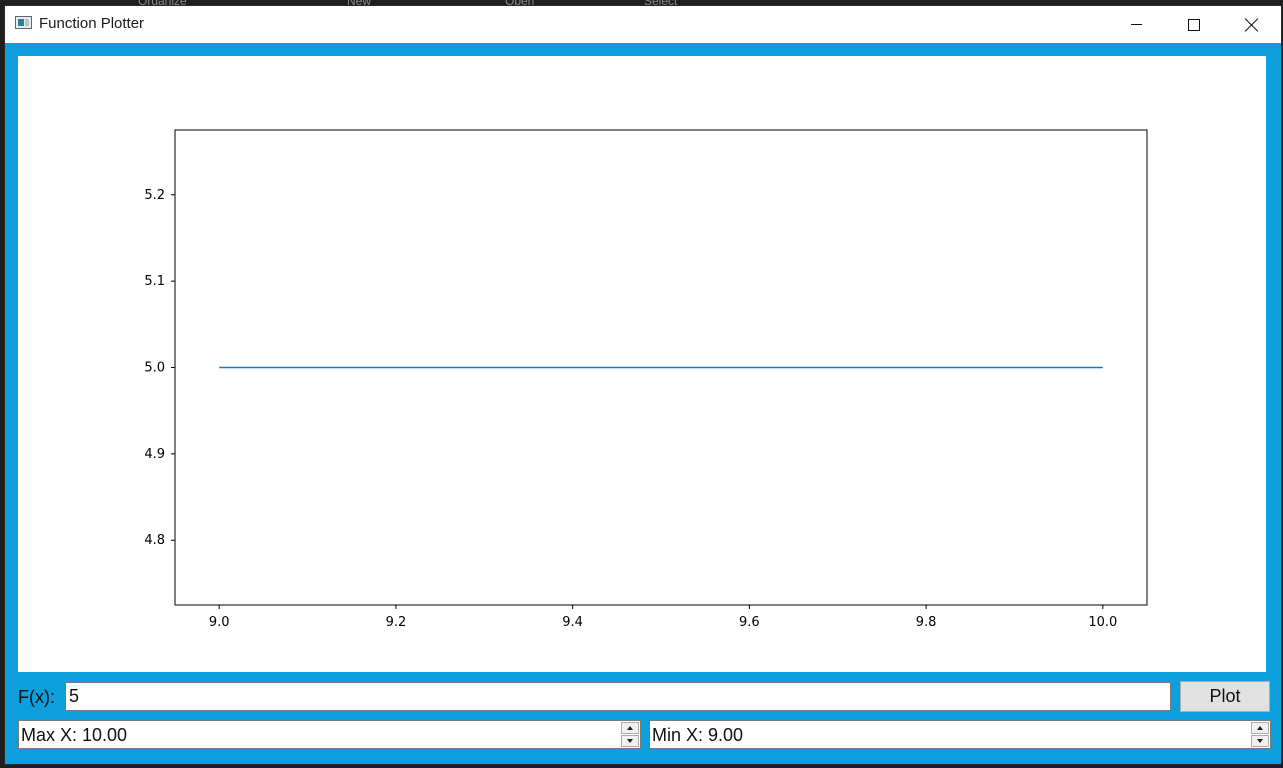 This screenshot has width=1283, height=768. I want to click on y-tick-label: 4.8, so click(154, 540).